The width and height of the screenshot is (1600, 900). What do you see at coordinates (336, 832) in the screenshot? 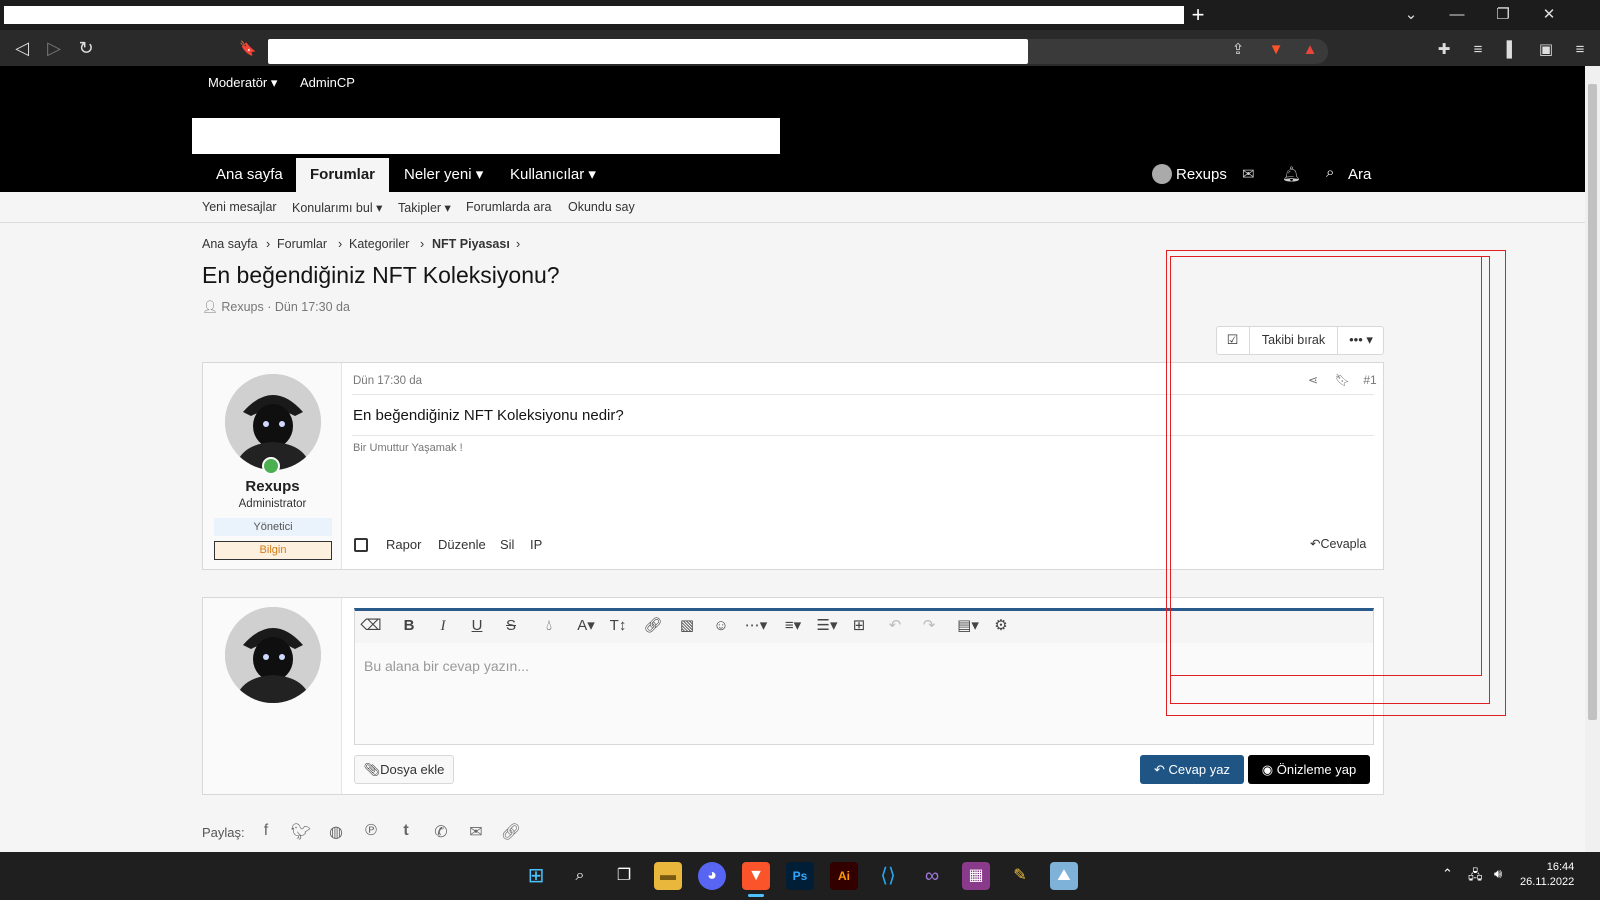
I see `reddit-icon: ◍` at bounding box center [336, 832].